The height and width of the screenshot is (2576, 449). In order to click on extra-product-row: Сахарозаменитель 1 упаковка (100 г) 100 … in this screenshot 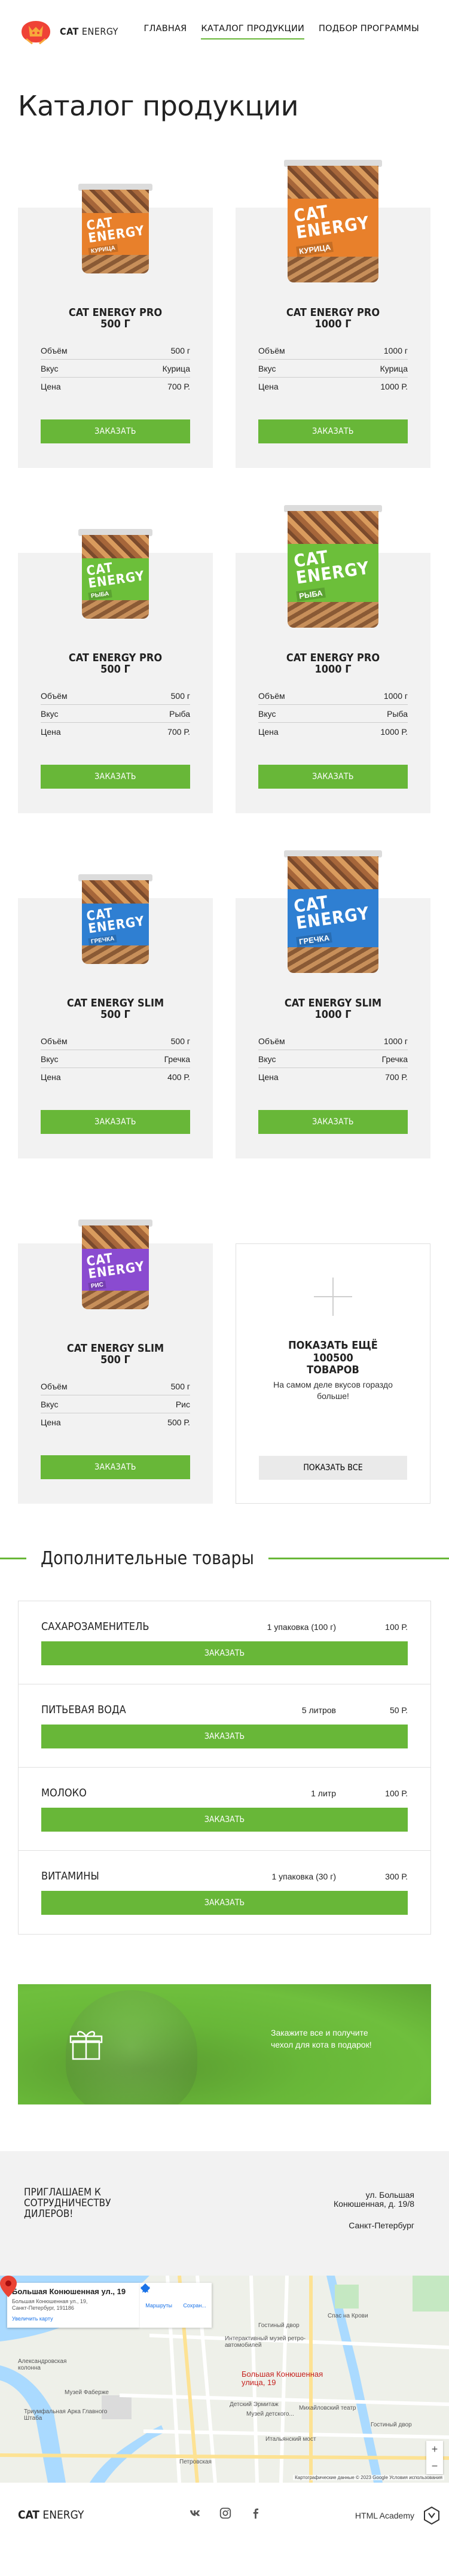, I will do `click(224, 1626)`.